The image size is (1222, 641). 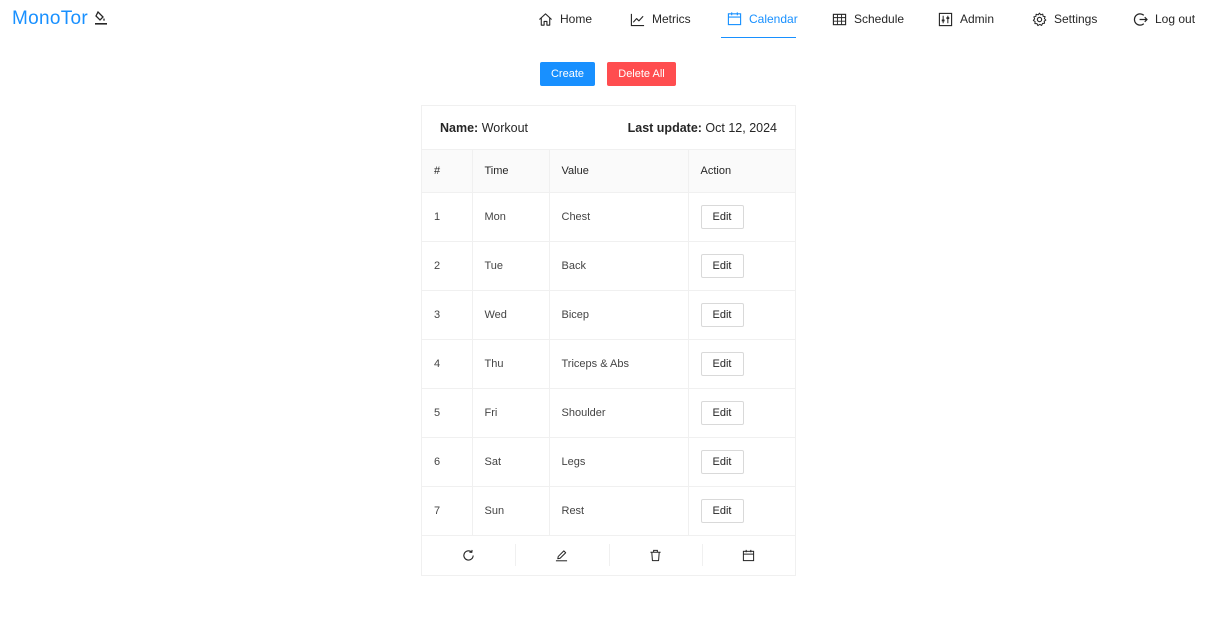 I want to click on column-header-number: #, so click(x=447, y=171).